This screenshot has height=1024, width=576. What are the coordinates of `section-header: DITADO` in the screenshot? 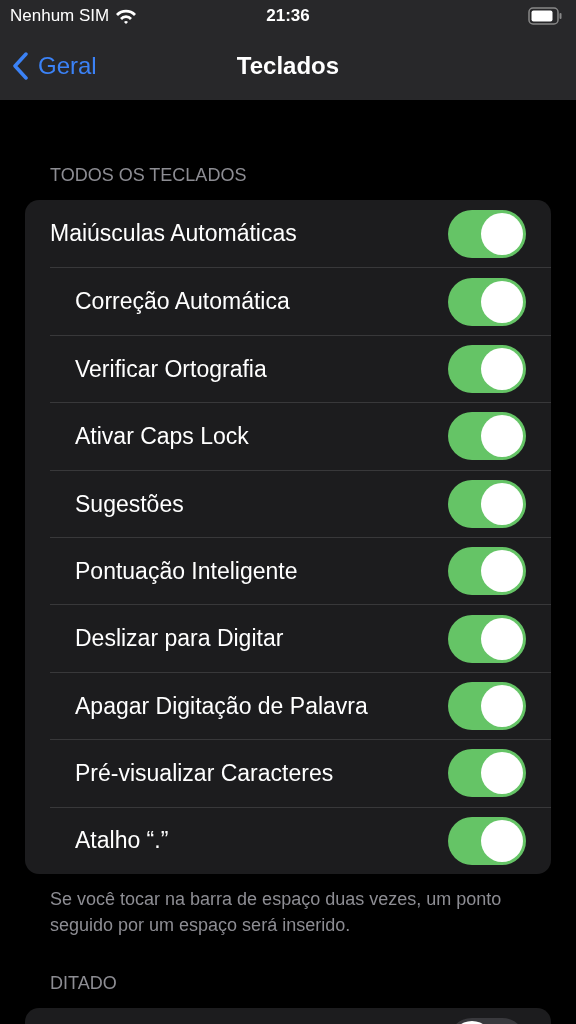 It's located at (83, 983).